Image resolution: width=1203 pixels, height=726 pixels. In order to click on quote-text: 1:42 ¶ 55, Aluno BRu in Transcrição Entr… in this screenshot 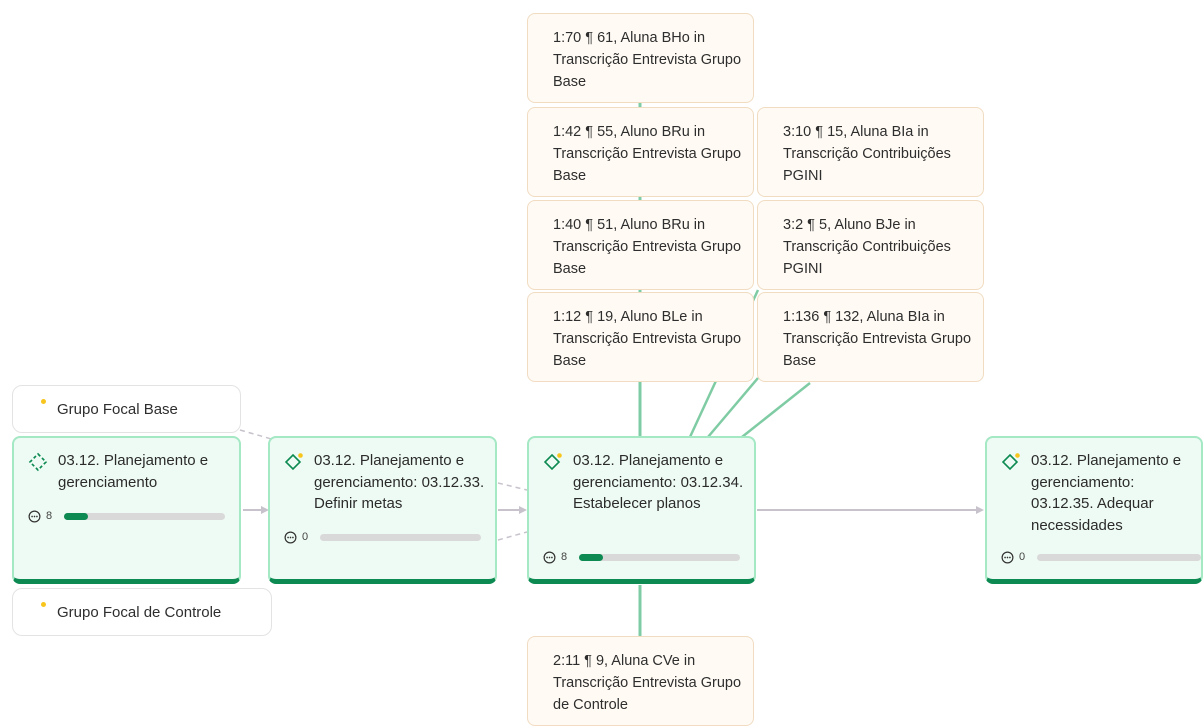, I will do `click(647, 154)`.